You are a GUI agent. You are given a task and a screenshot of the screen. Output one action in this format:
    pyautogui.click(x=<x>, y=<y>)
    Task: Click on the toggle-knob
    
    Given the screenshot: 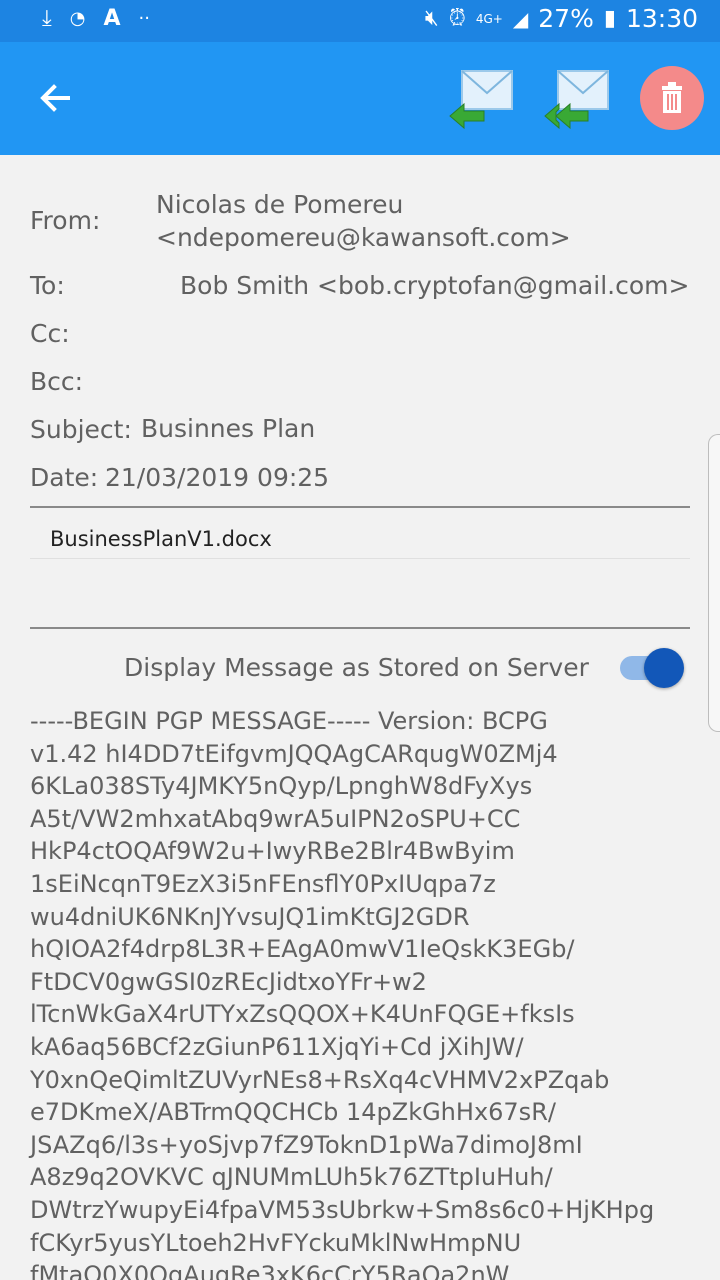 What is the action you would take?
    pyautogui.click(x=664, y=668)
    